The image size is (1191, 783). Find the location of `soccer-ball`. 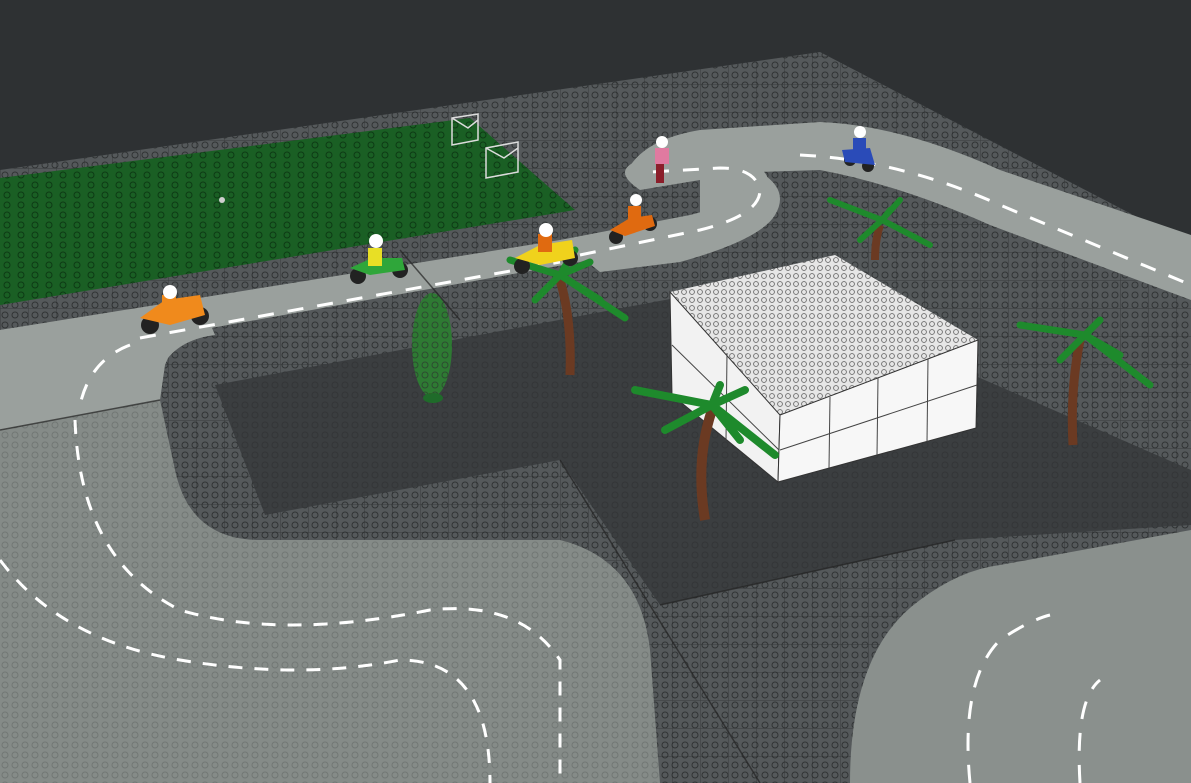

soccer-ball is located at coordinates (222, 200).